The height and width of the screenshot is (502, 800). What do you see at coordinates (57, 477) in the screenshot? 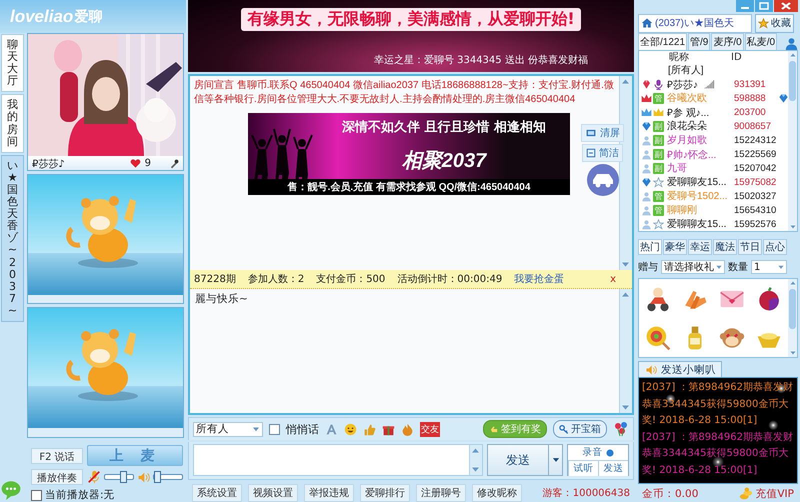
I see `accompaniment-button: 播放伴奏` at bounding box center [57, 477].